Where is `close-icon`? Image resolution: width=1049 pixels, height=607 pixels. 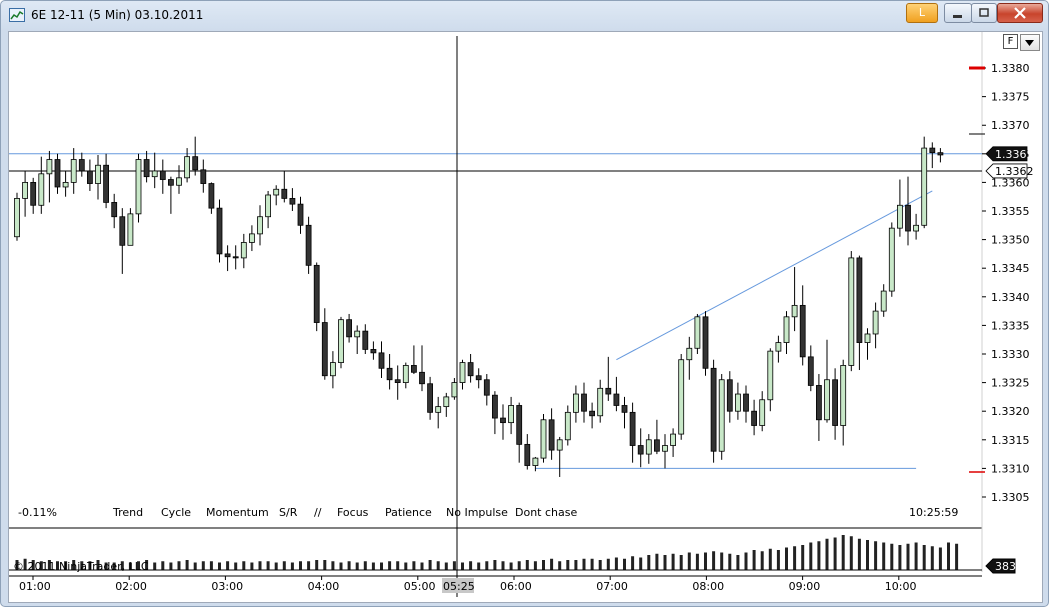 close-icon is located at coordinates (1020, 13).